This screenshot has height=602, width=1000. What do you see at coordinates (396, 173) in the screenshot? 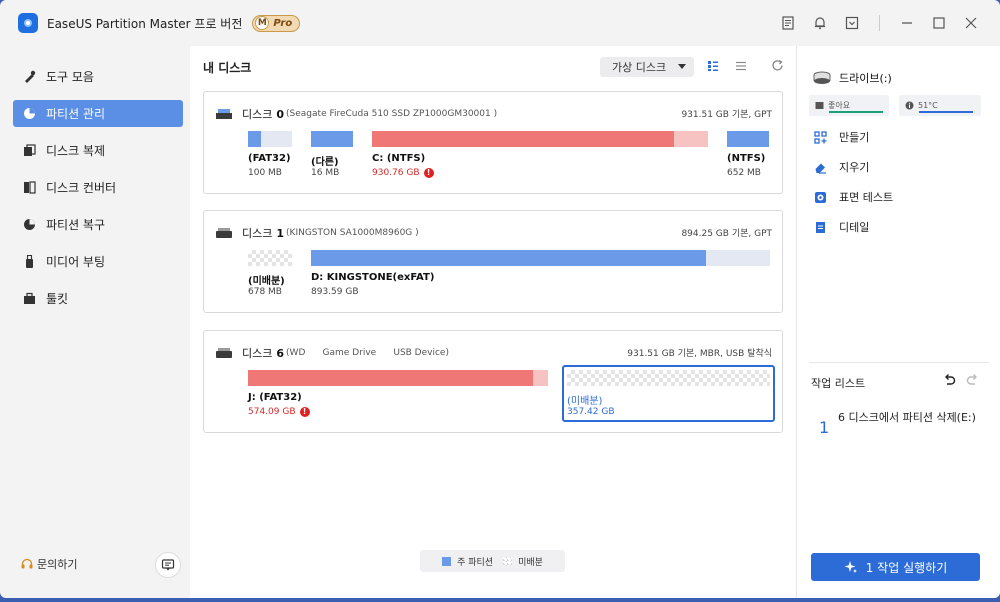
I see `partition-size: 930.76 GB` at bounding box center [396, 173].